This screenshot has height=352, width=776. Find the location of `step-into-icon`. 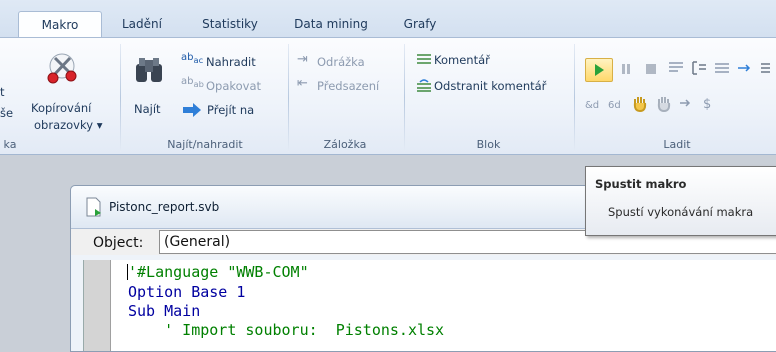

step-into-icon is located at coordinates (676, 68).